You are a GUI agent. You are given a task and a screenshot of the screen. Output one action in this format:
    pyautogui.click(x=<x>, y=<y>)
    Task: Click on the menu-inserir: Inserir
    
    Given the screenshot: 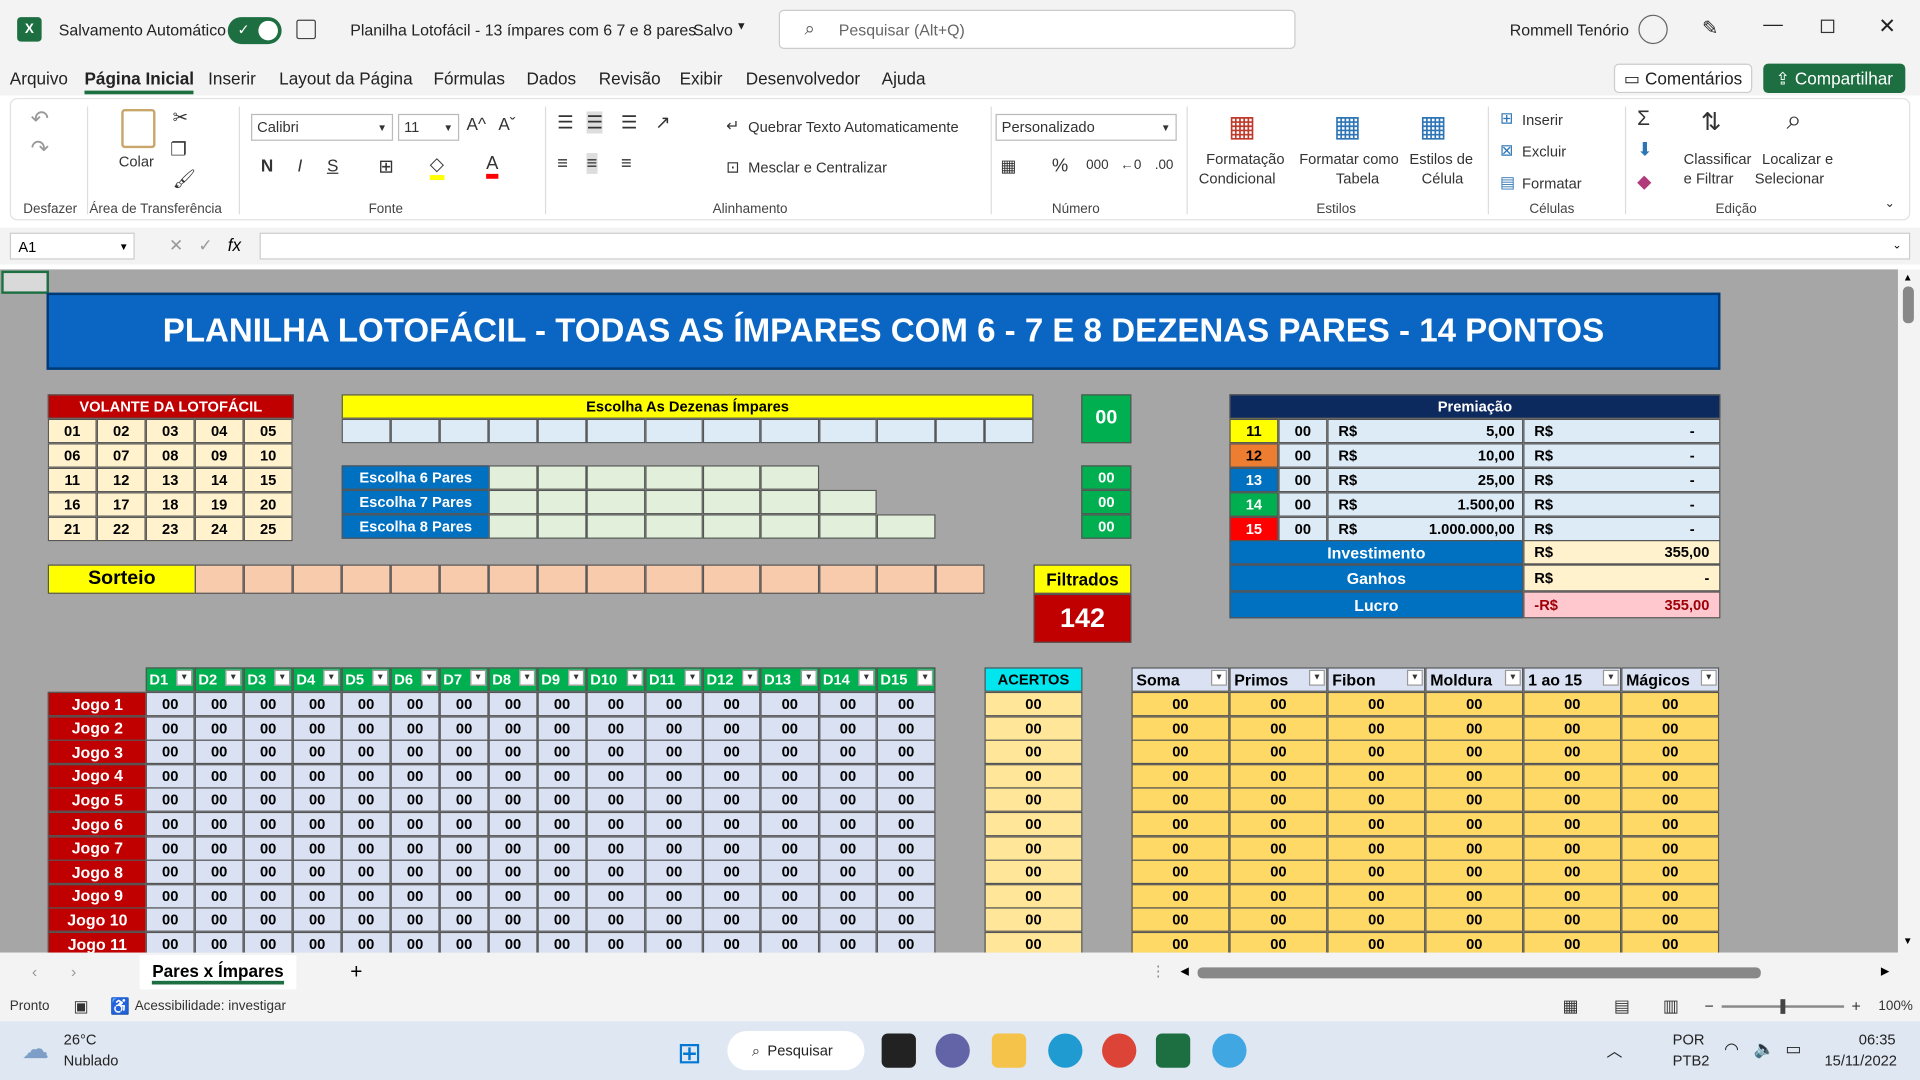 What is the action you would take?
    pyautogui.click(x=232, y=79)
    